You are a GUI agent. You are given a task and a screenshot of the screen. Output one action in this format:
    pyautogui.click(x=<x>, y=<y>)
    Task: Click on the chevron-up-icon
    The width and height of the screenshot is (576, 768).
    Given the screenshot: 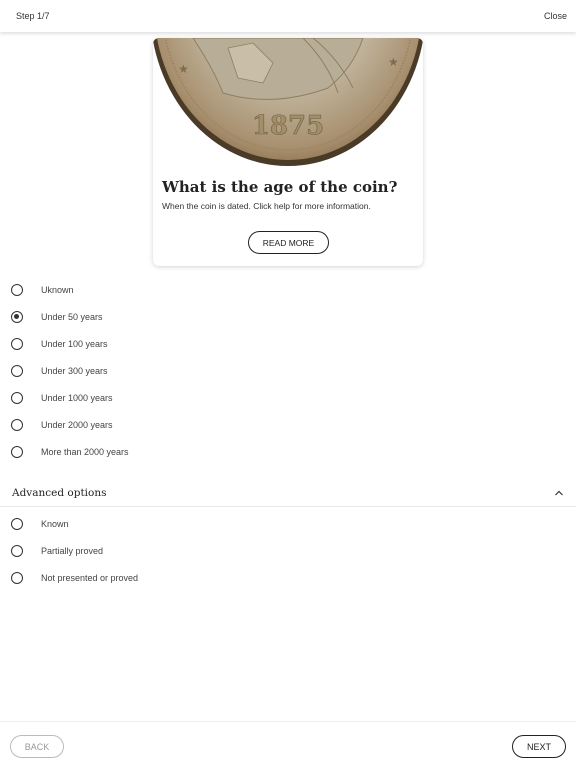 What is the action you would take?
    pyautogui.click(x=559, y=493)
    